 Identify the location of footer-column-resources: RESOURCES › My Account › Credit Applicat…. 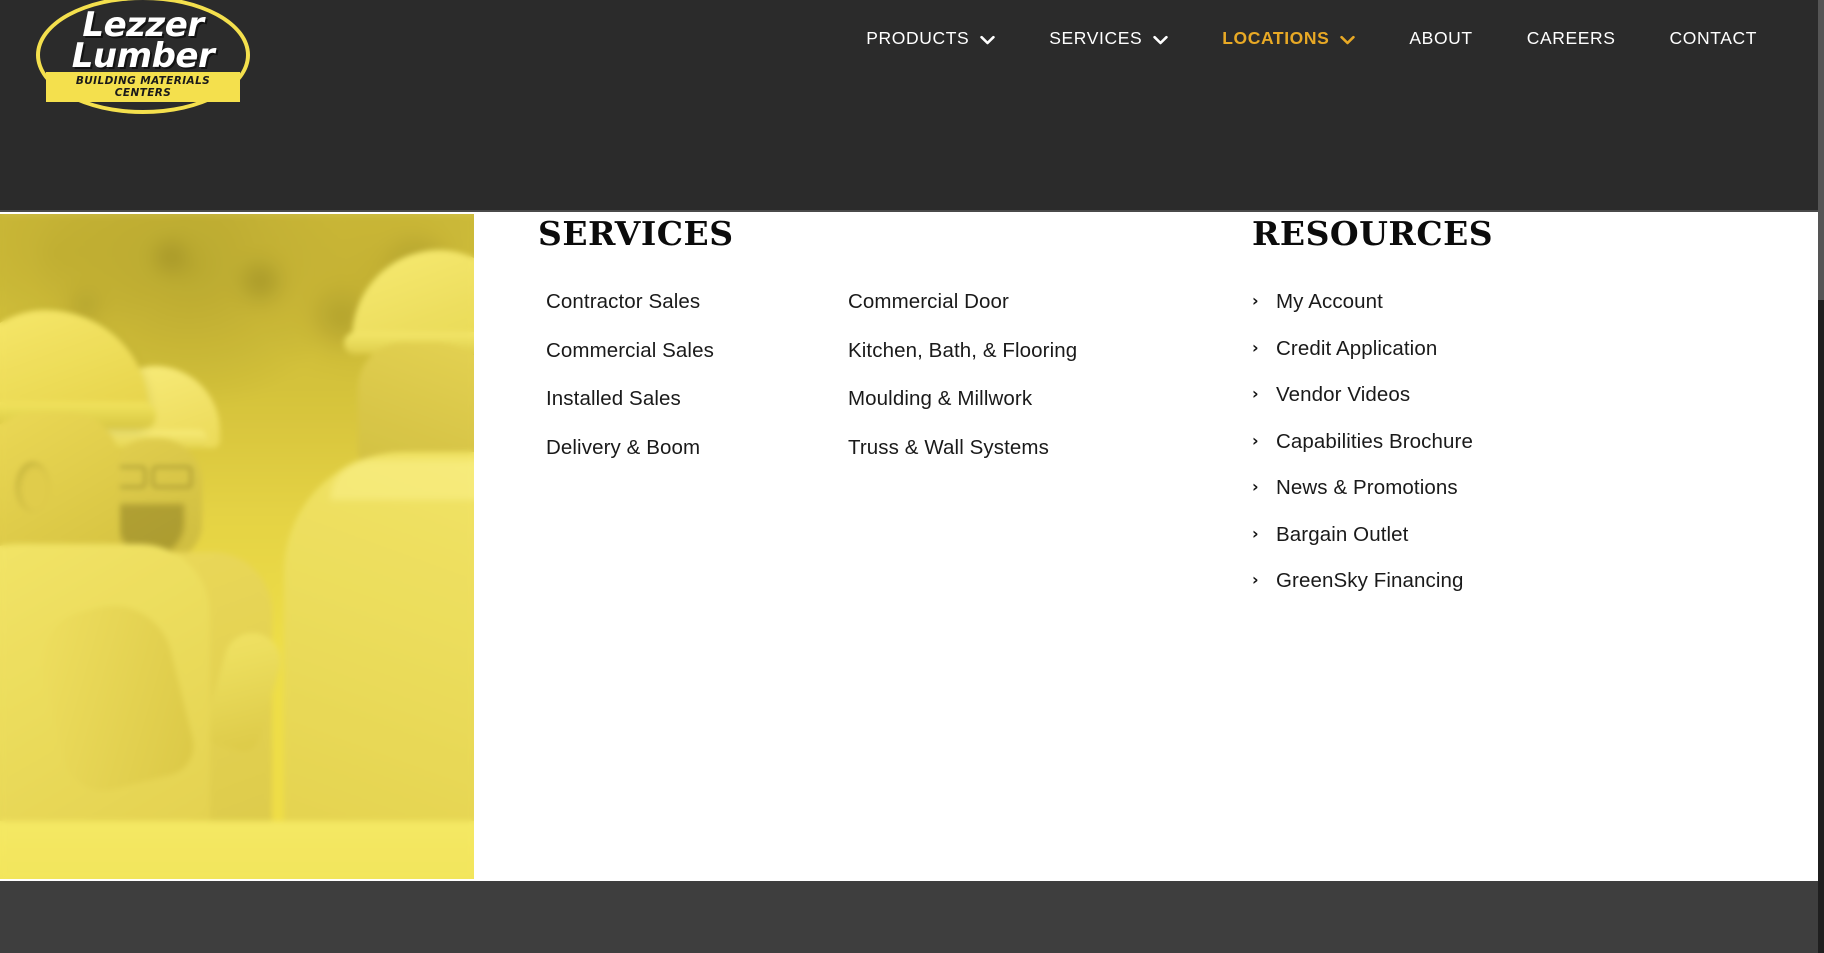
(1372, 416).